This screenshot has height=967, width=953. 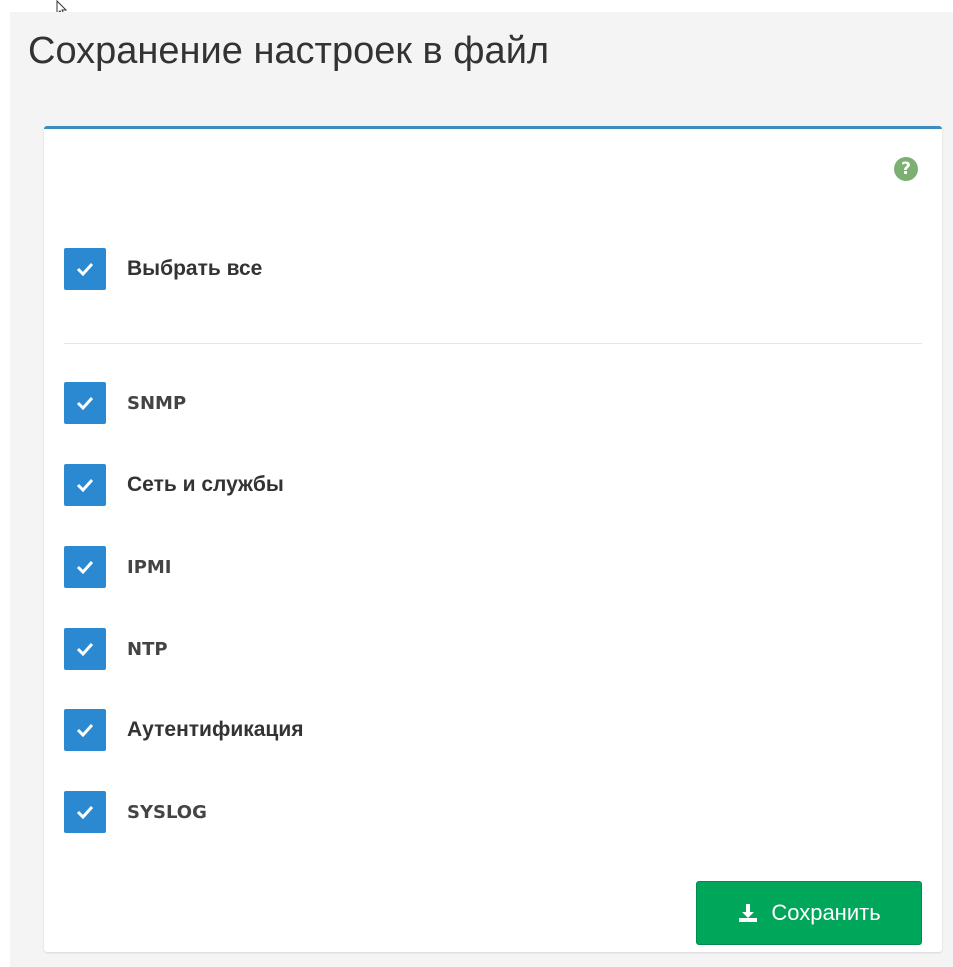 I want to click on page-title: Сохранение настроек в файл, so click(x=289, y=51).